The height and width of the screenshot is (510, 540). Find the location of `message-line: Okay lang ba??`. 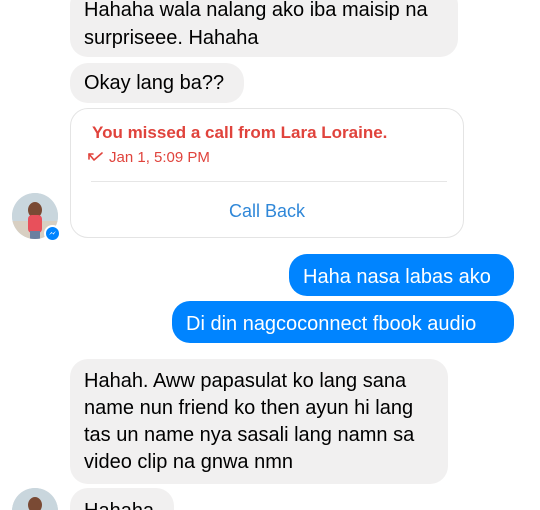

message-line: Okay lang ba?? is located at coordinates (154, 83).